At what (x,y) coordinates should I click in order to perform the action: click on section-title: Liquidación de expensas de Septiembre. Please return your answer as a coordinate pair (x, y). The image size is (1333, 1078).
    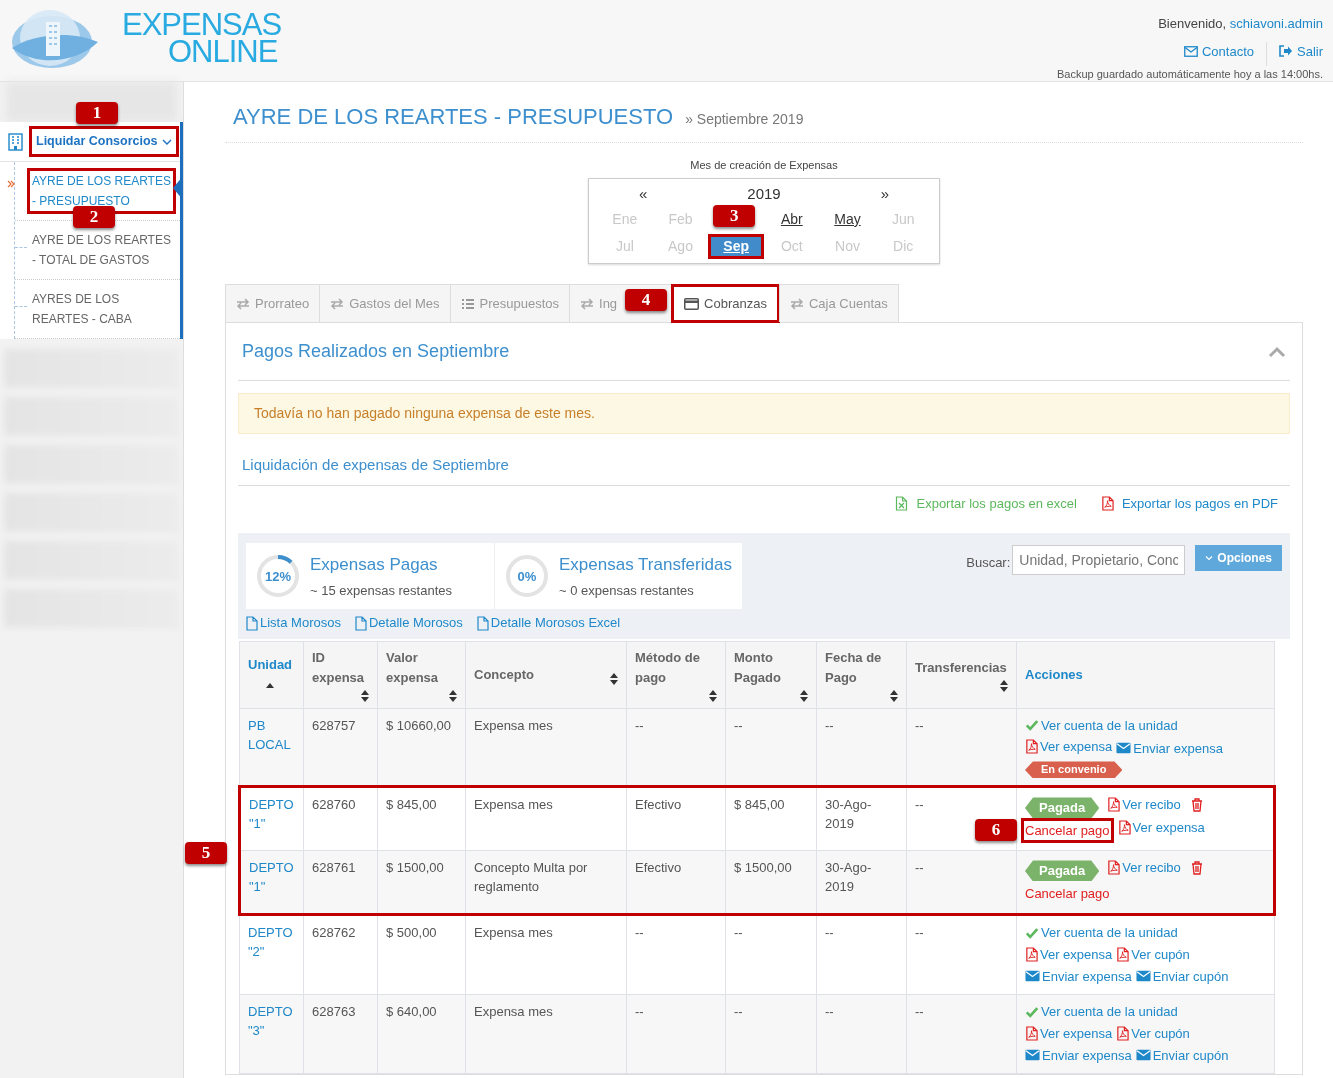
    Looking at the image, I should click on (764, 470).